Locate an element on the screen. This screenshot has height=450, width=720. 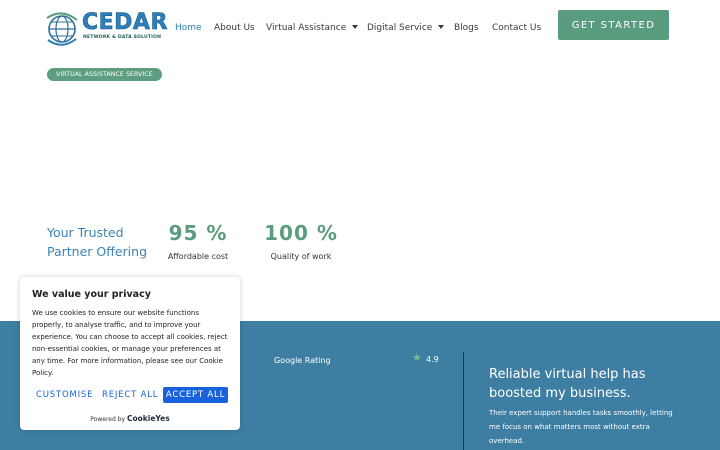
star-icon: ★ is located at coordinates (417, 357).